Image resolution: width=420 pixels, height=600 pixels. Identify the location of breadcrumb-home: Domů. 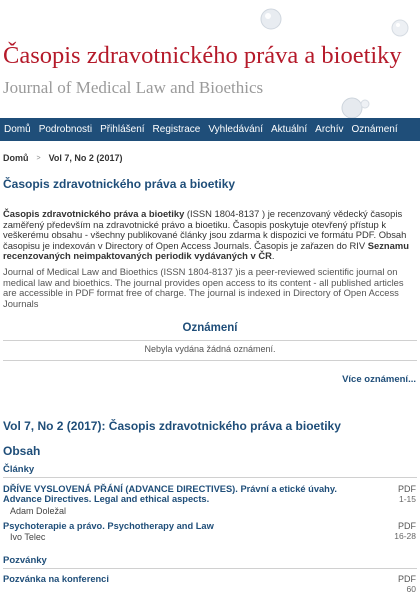
(16, 158).